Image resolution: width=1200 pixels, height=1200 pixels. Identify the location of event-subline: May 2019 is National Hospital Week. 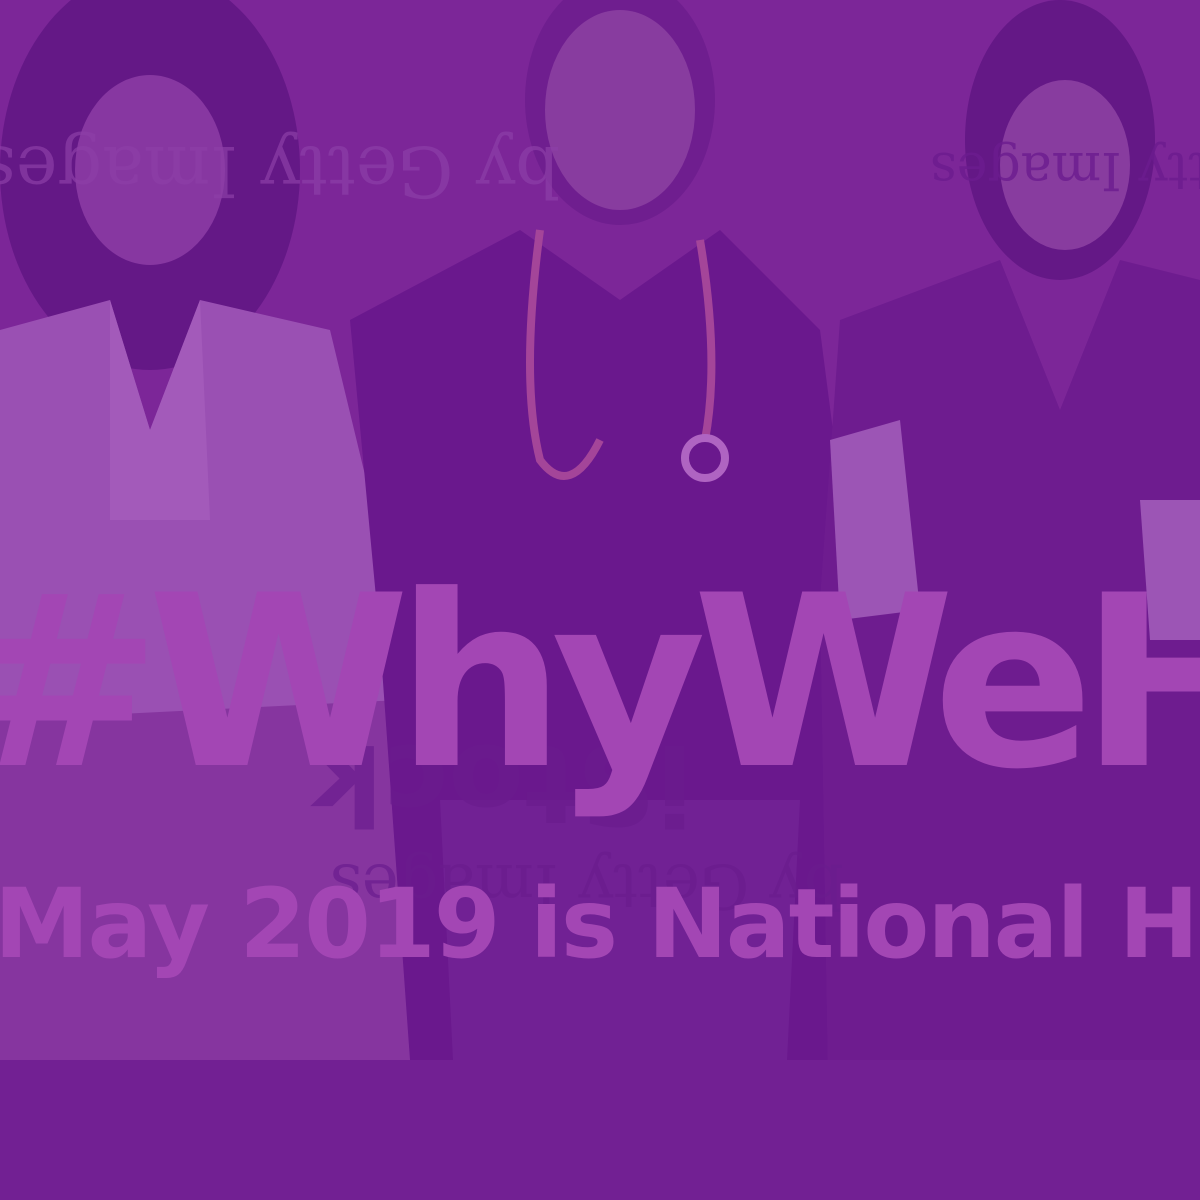
(600, 931).